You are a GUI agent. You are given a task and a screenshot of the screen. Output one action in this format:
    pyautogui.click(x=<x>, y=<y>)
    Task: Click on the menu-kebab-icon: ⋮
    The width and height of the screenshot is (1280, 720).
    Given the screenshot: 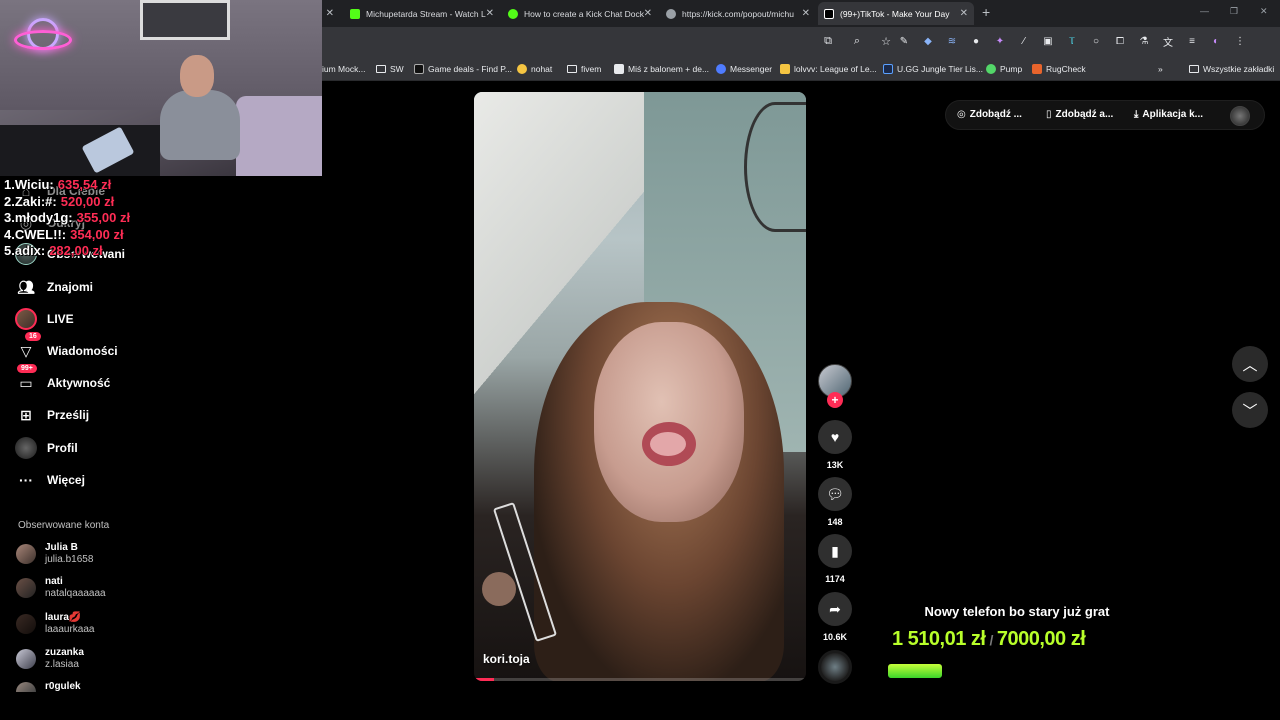 What is the action you would take?
    pyautogui.click(x=1240, y=41)
    